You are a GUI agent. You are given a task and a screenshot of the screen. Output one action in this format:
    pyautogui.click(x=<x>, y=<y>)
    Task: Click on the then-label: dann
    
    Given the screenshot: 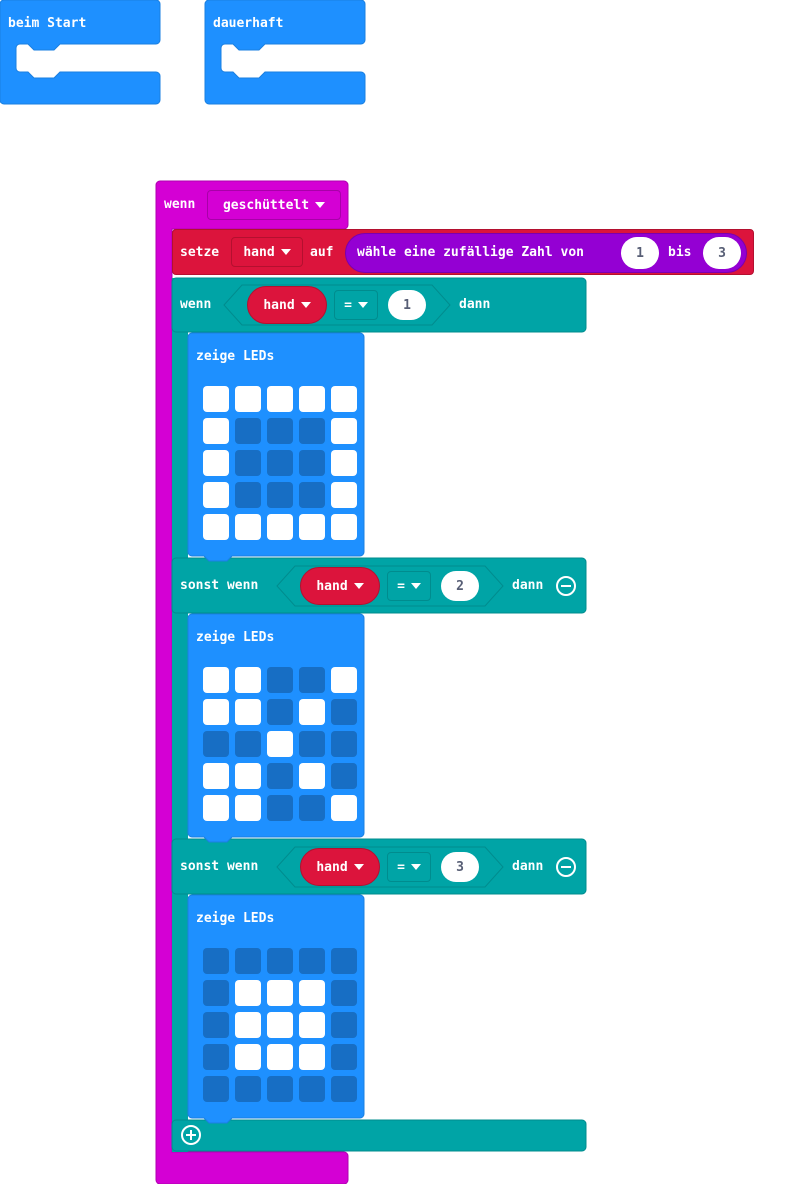 What is the action you would take?
    pyautogui.click(x=528, y=866)
    